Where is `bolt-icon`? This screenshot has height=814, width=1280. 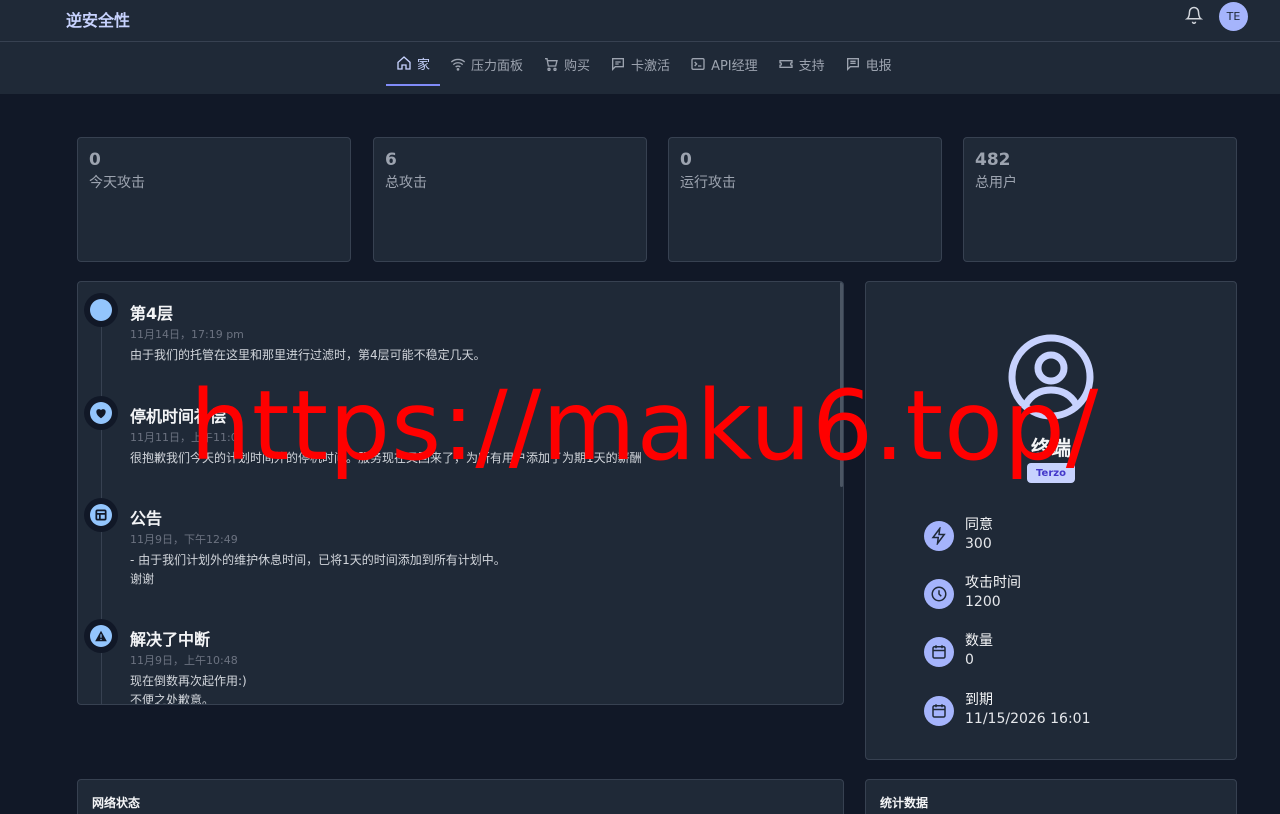
bolt-icon is located at coordinates (938, 536).